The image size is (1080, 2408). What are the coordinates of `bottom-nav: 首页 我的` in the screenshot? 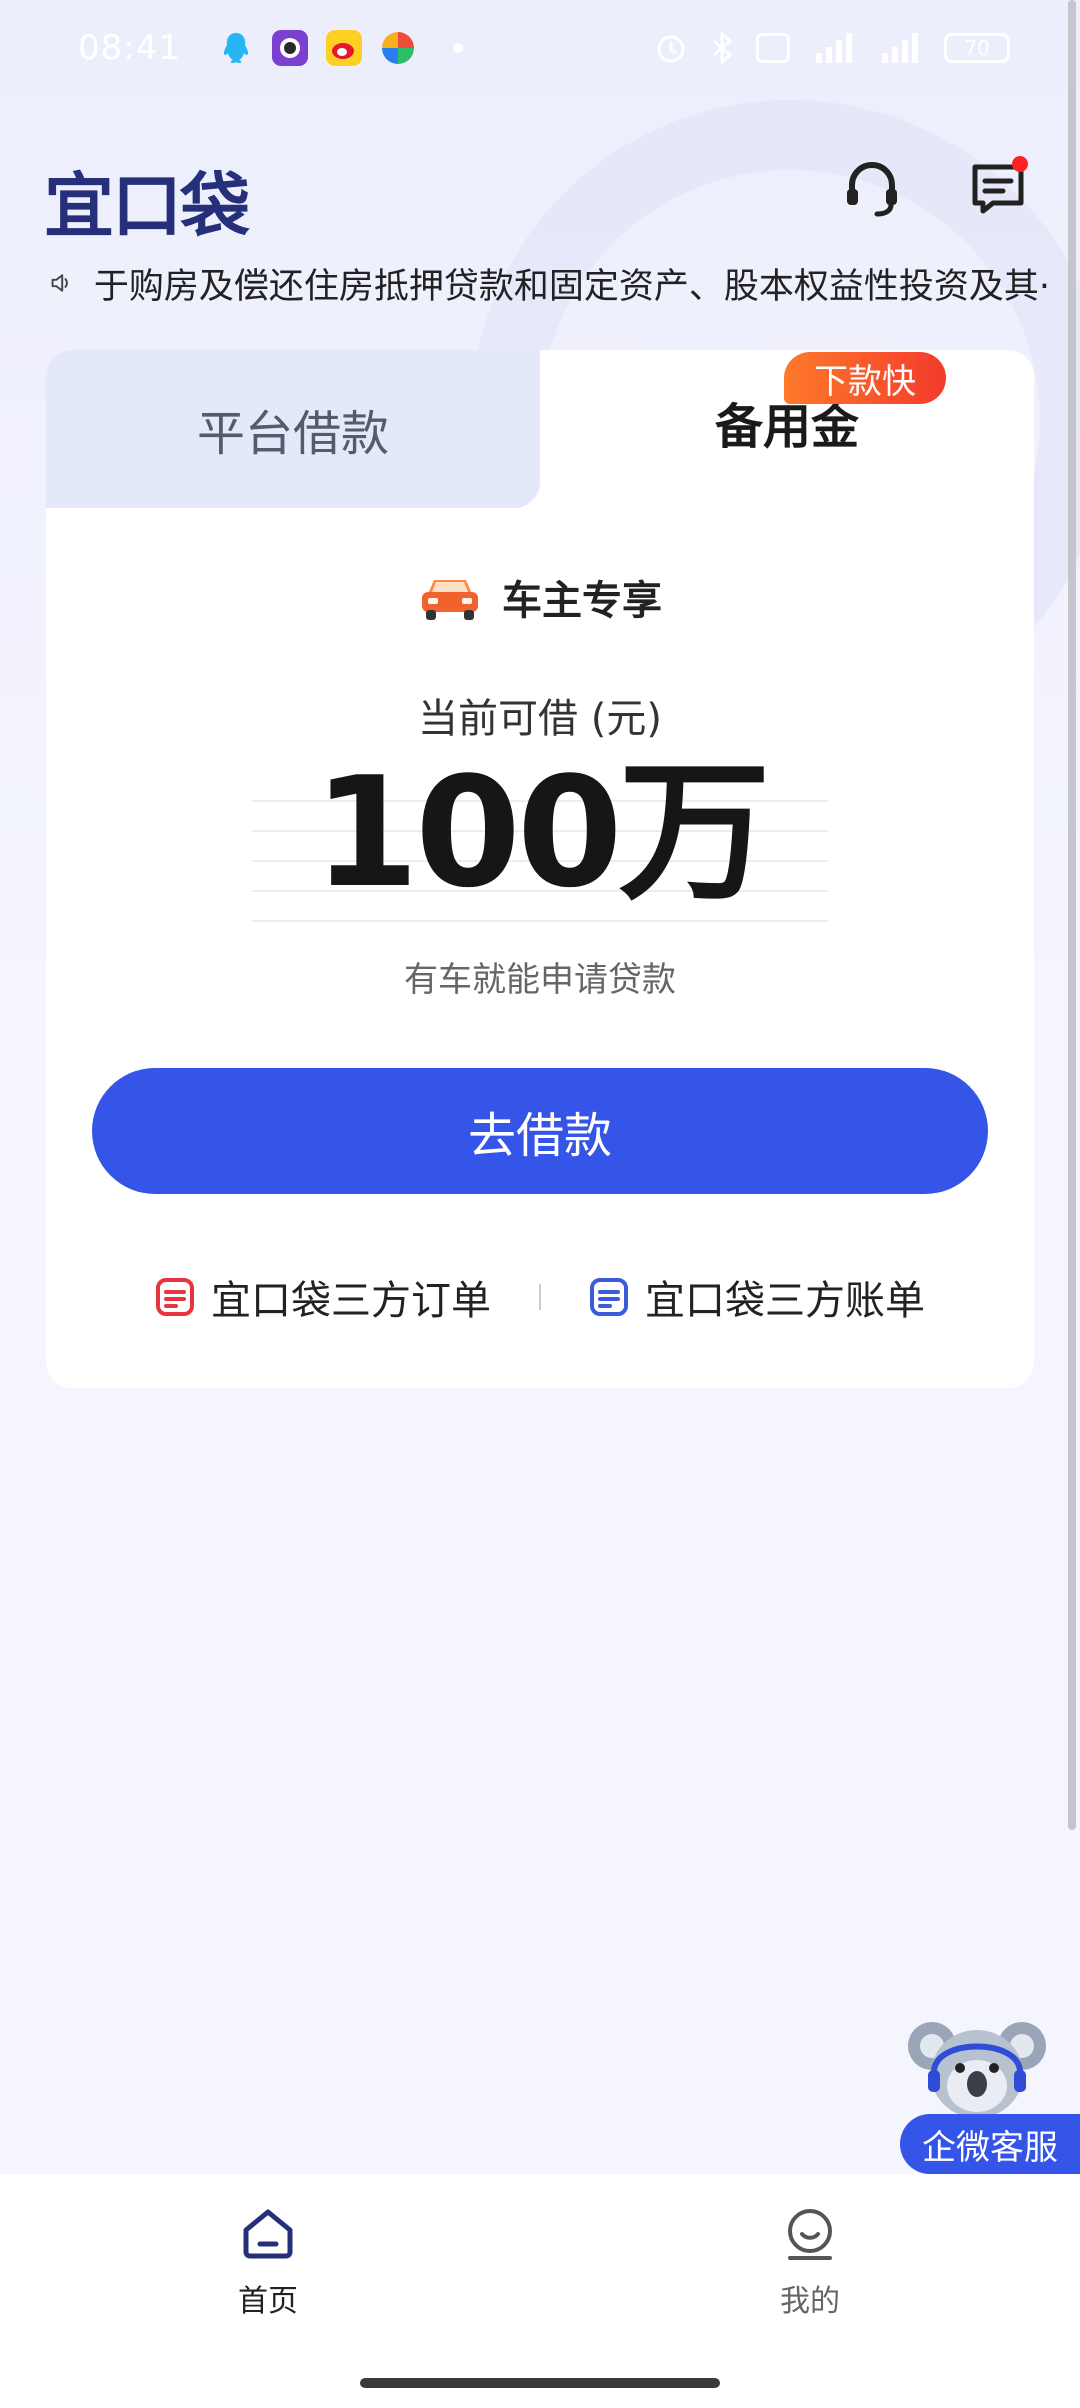 It's located at (540, 2291).